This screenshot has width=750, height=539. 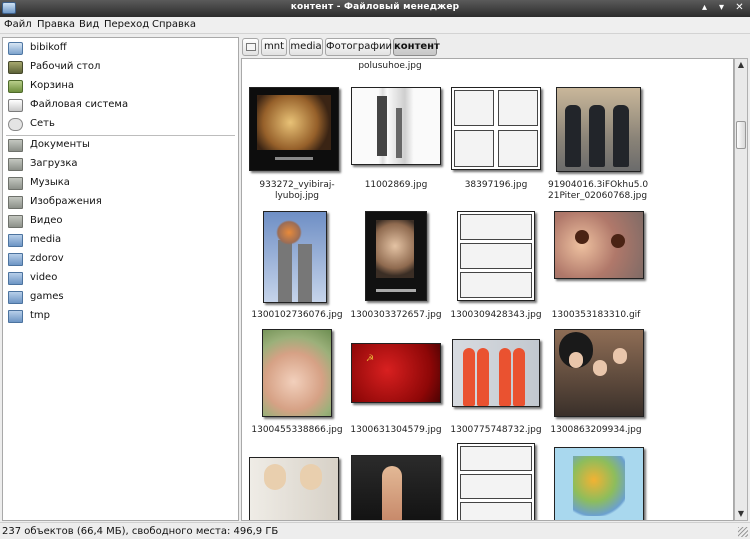 What do you see at coordinates (120, 164) in the screenshot?
I see `sidebar-item-downloads: Загрузка` at bounding box center [120, 164].